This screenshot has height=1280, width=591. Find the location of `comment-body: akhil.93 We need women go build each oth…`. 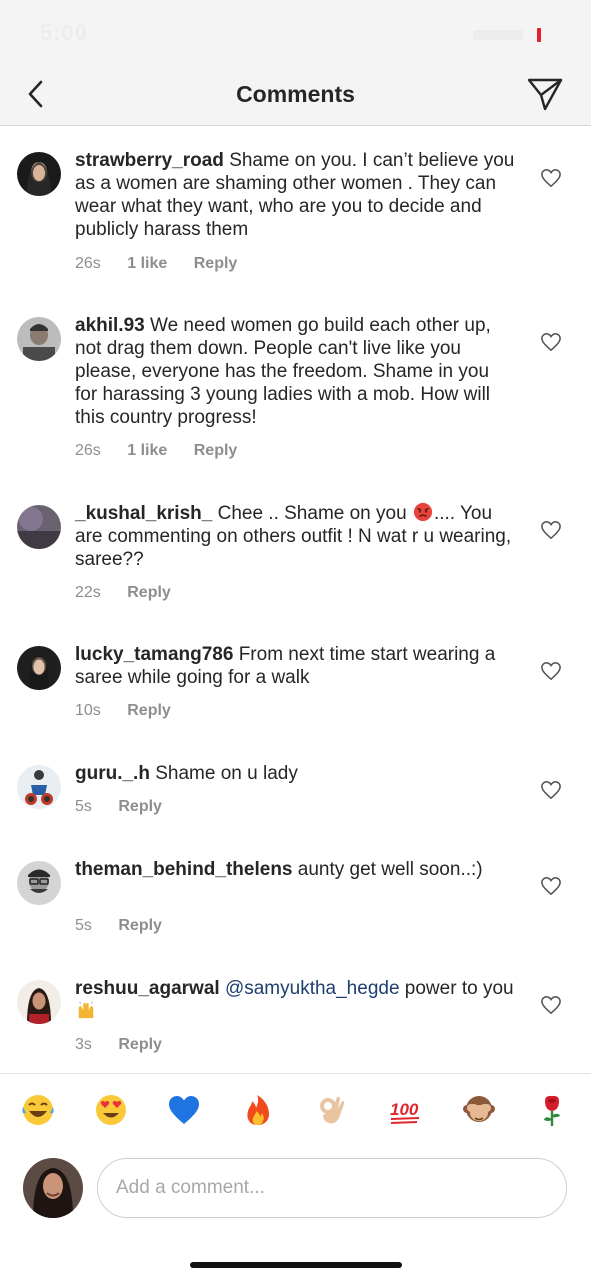

comment-body: akhil.93 We need women go build each oth… is located at coordinates (295, 371).